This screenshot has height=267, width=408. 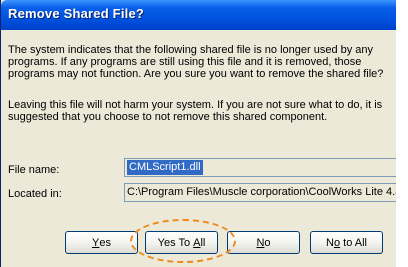 What do you see at coordinates (198, 15) in the screenshot?
I see `title-bar: Remove Shared File?` at bounding box center [198, 15].